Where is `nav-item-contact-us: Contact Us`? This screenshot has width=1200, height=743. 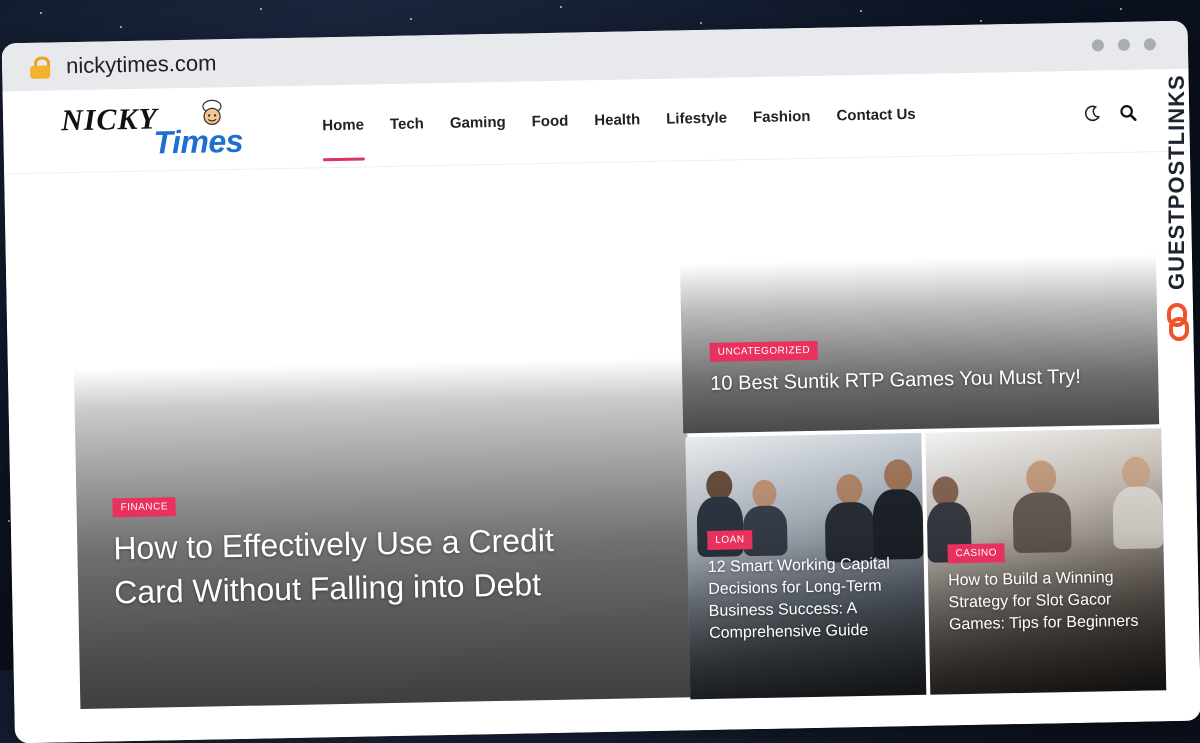
nav-item-contact-us: Contact Us is located at coordinates (876, 129).